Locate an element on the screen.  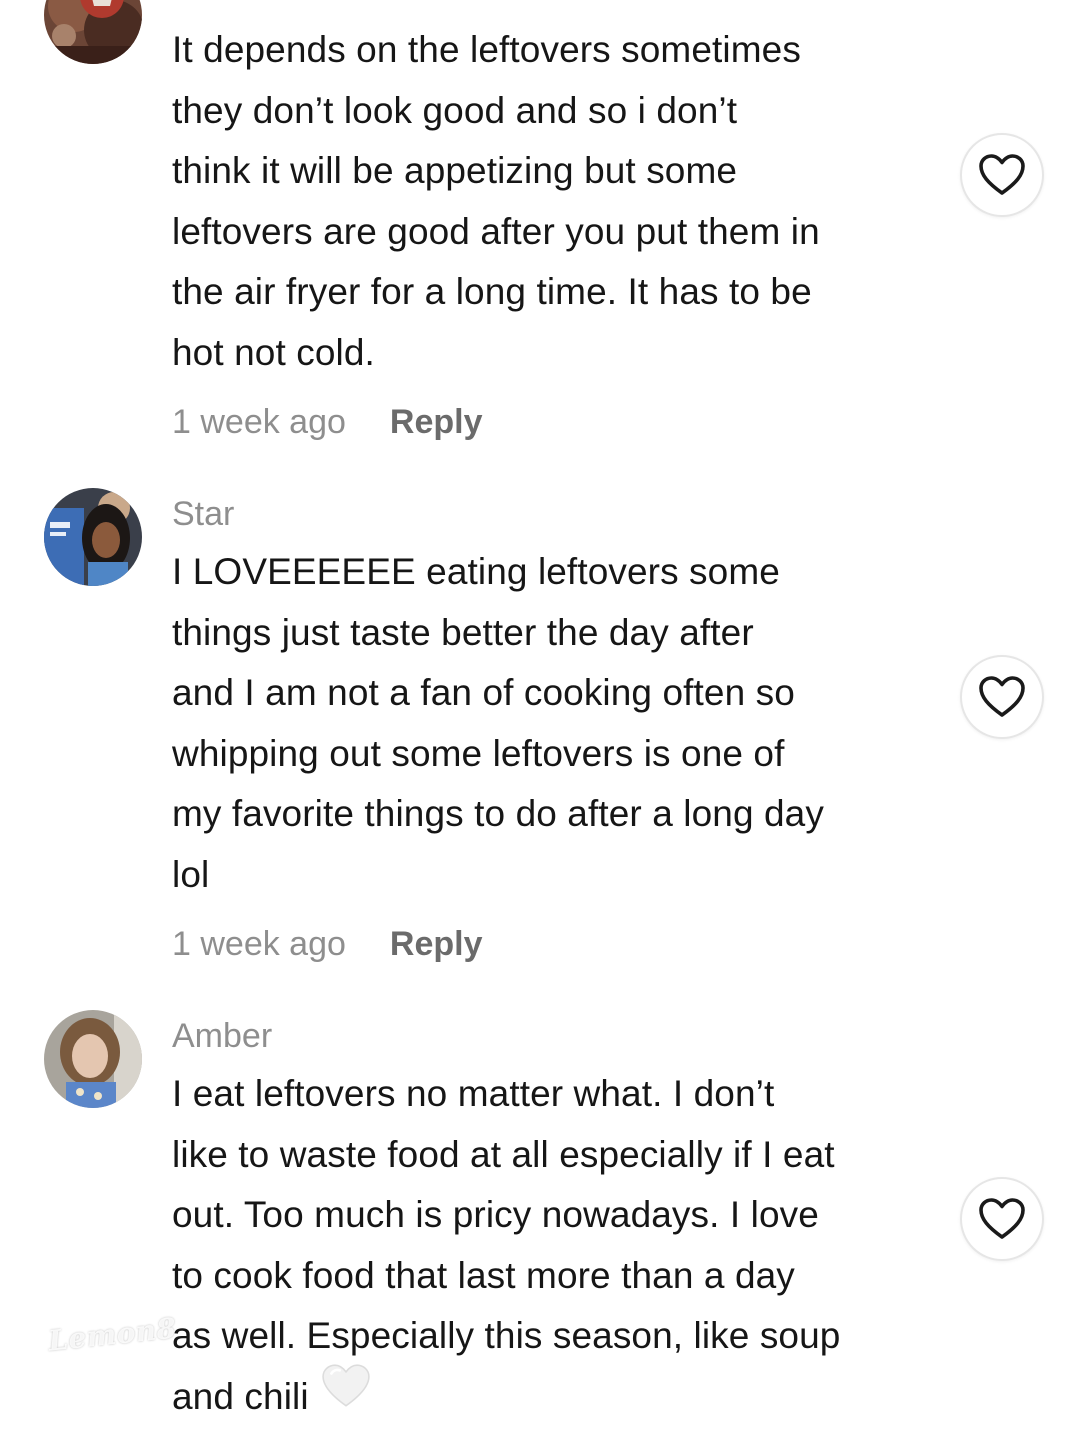
comment-line: to cook food that last more than a day is located at coordinates (483, 1275).